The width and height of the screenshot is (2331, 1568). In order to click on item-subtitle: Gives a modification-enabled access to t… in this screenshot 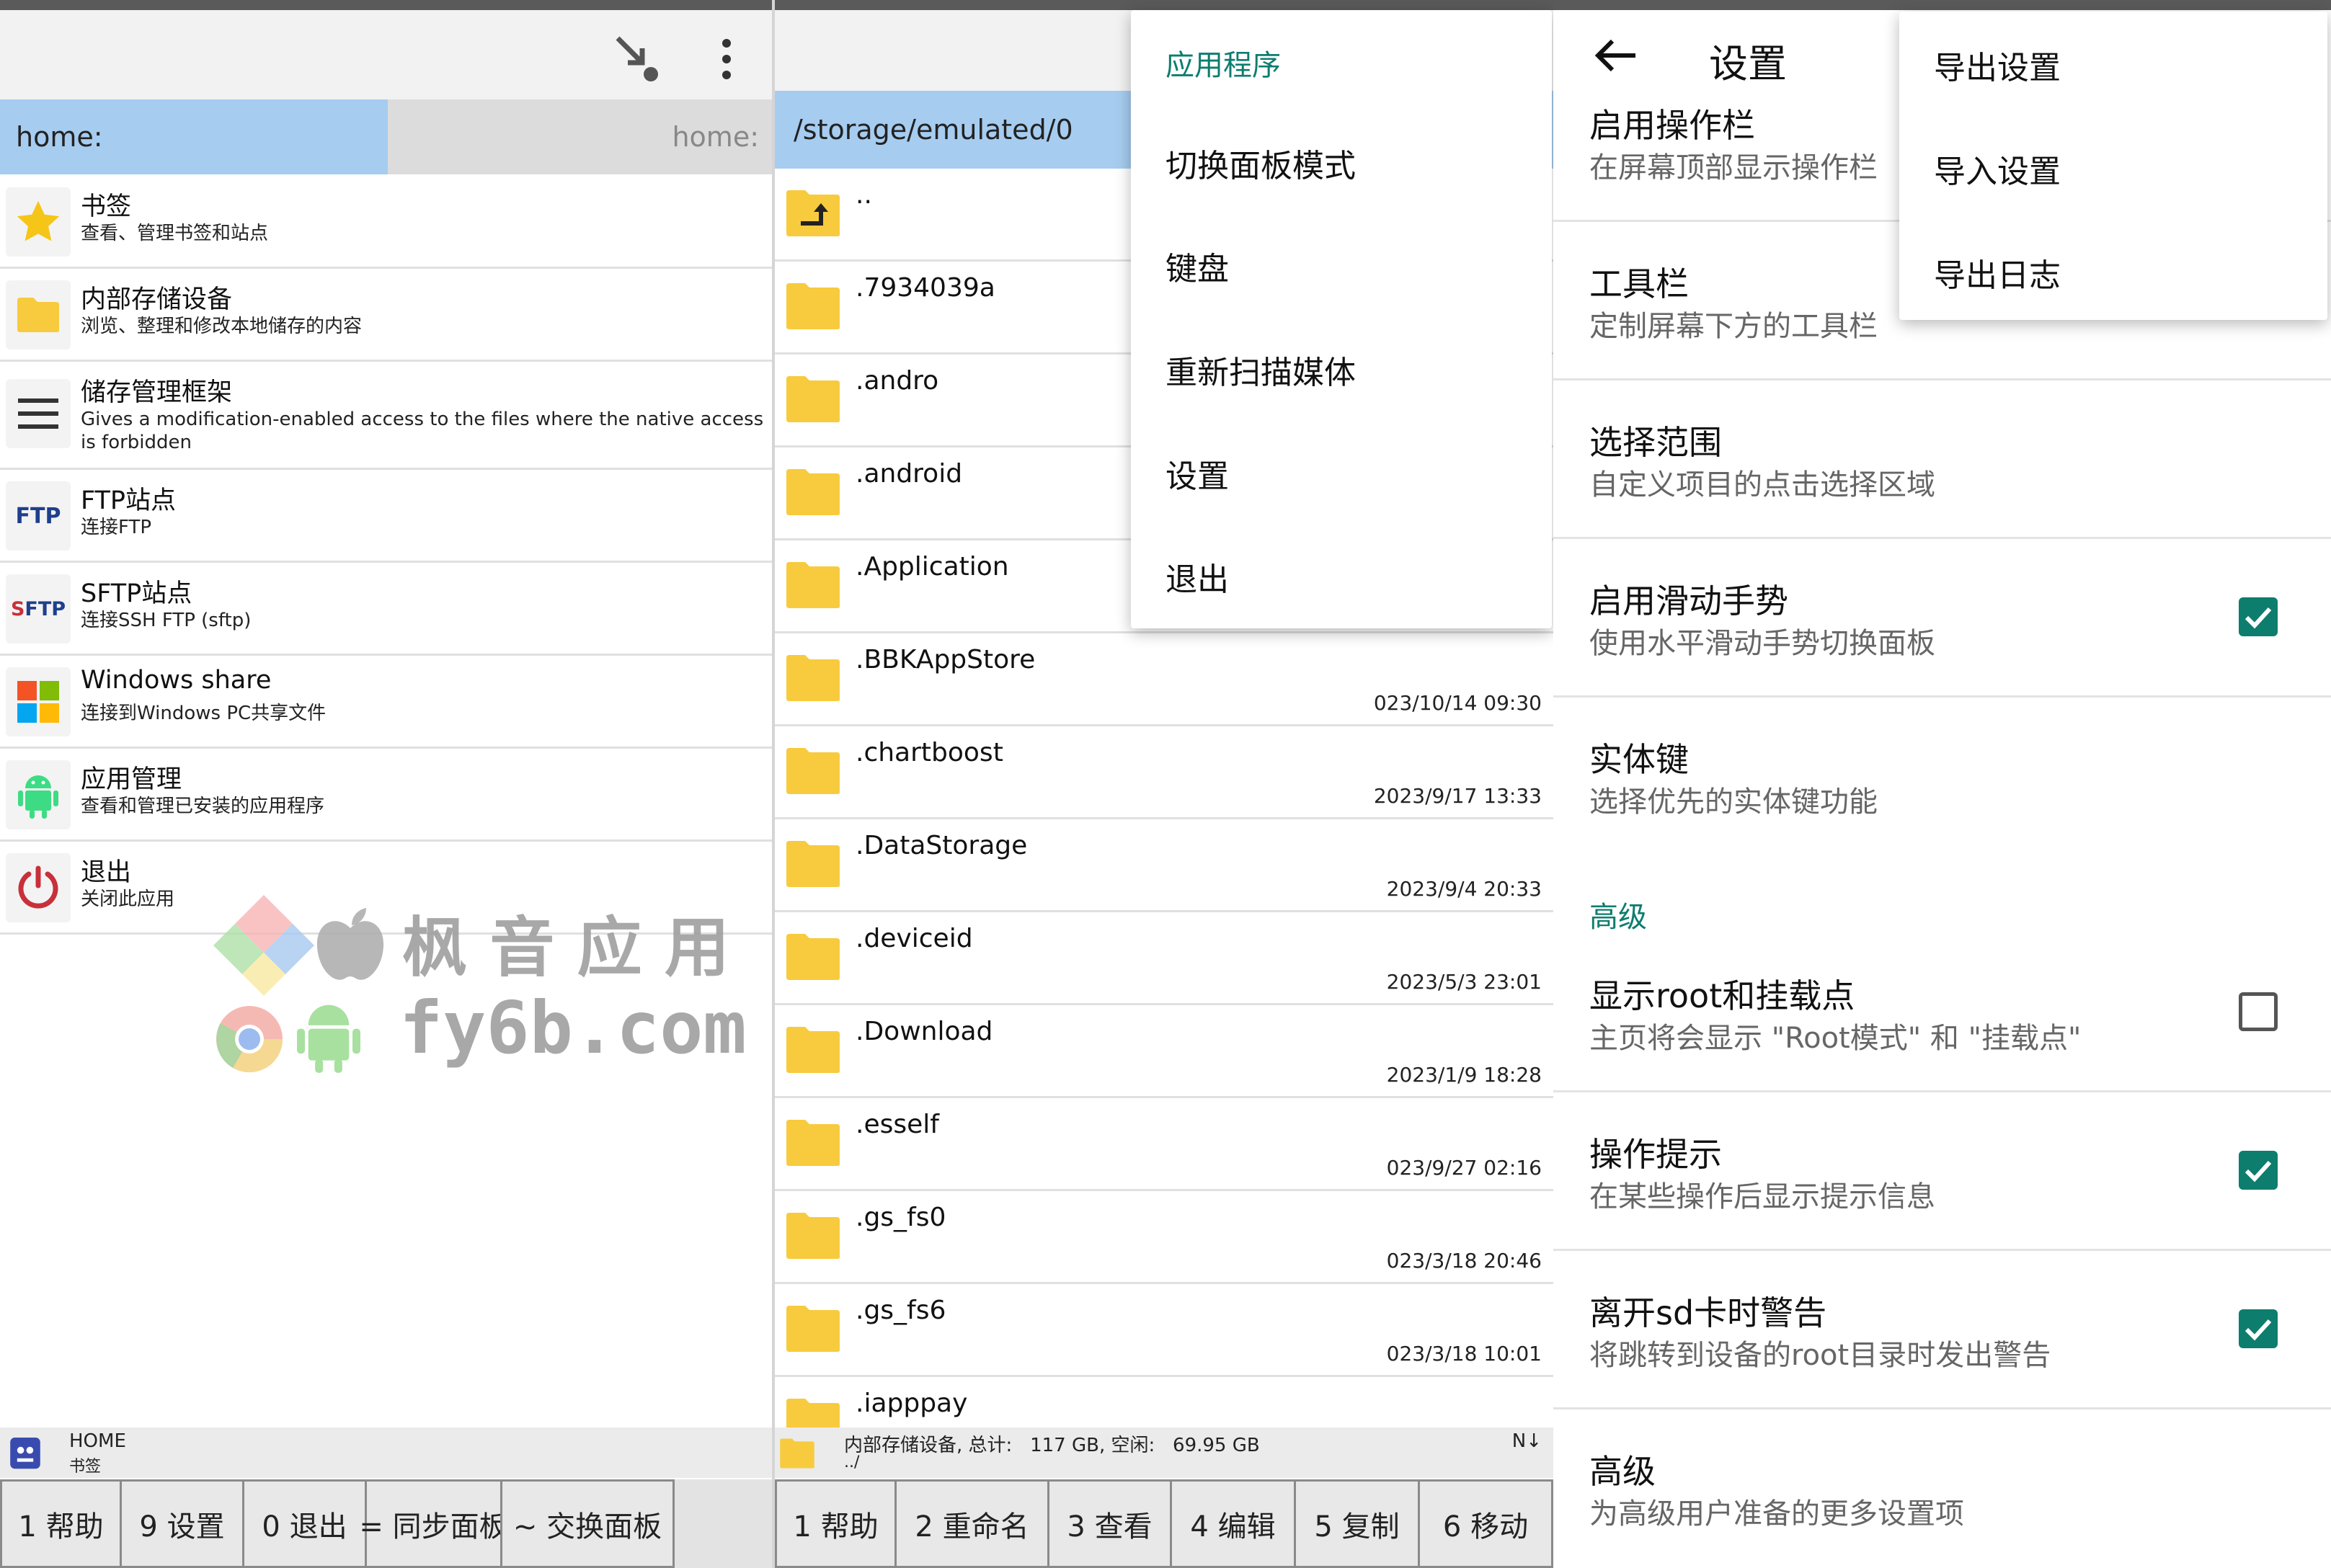, I will do `click(422, 431)`.